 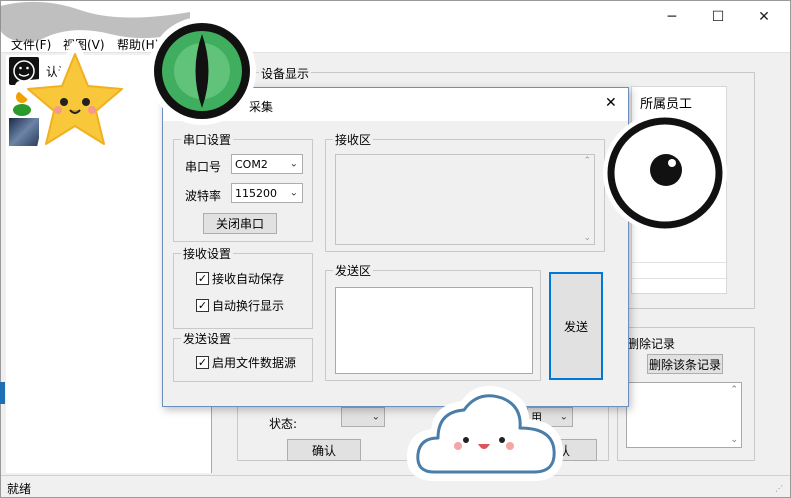 I want to click on close-button: ✕, so click(x=764, y=17).